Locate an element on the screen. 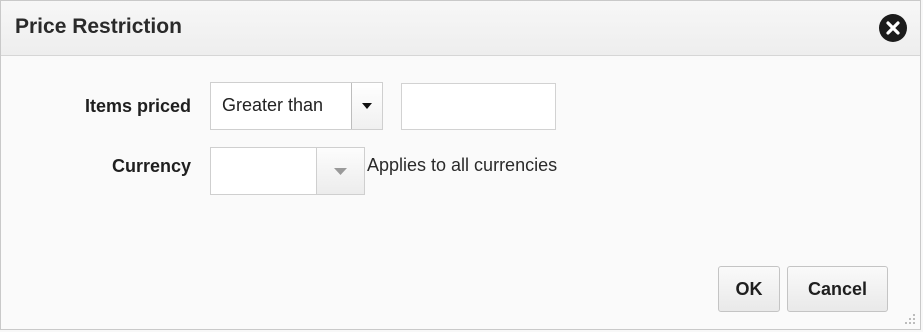  currency-note: Applies to all currencies is located at coordinates (462, 165).